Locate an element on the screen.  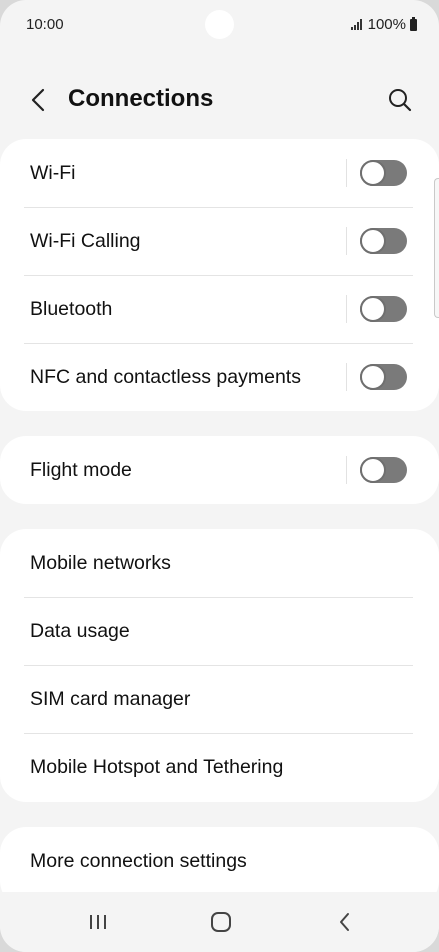
row-label: Flight mode is located at coordinates (81, 470).